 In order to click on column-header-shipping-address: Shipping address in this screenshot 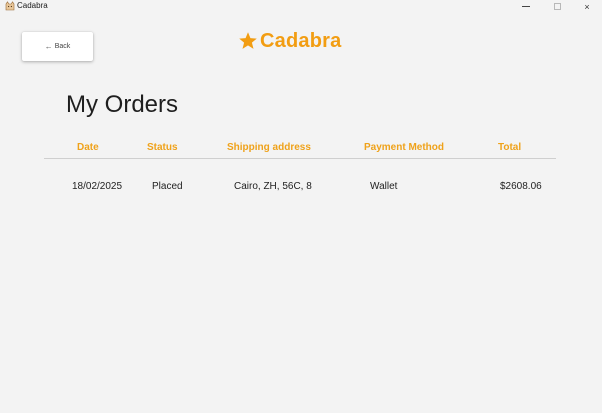, I will do `click(269, 147)`.